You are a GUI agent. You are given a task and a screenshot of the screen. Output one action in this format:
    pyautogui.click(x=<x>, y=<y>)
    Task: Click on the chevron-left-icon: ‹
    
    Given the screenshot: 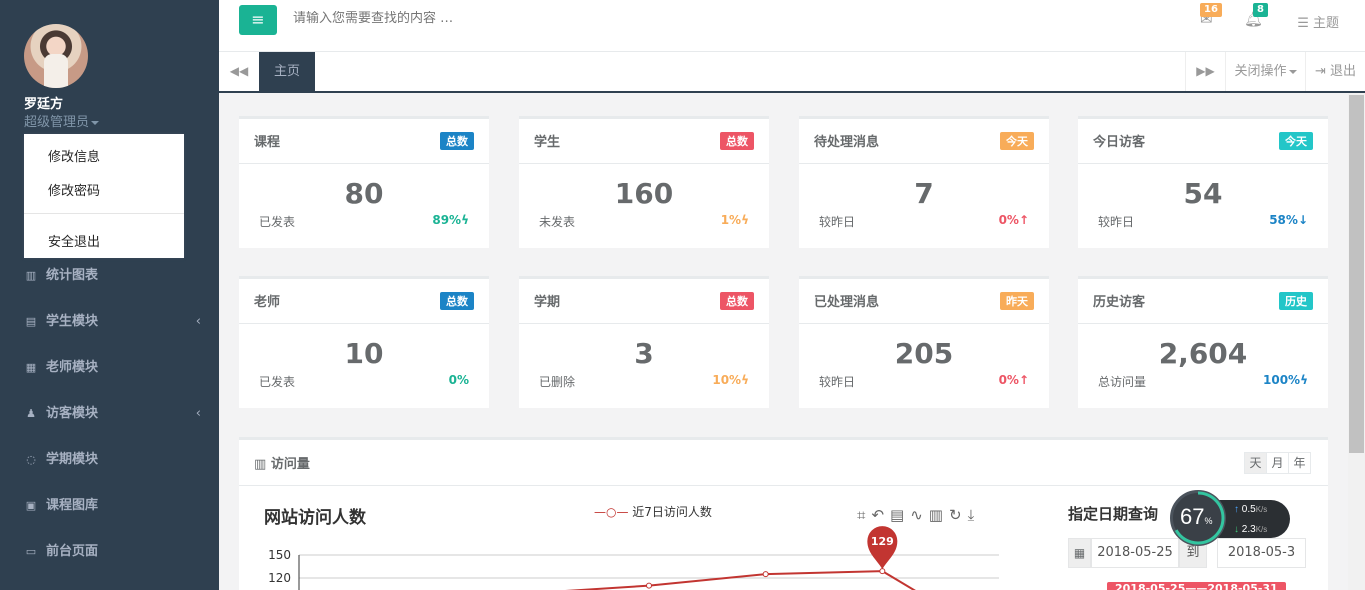 What is the action you would take?
    pyautogui.click(x=198, y=413)
    